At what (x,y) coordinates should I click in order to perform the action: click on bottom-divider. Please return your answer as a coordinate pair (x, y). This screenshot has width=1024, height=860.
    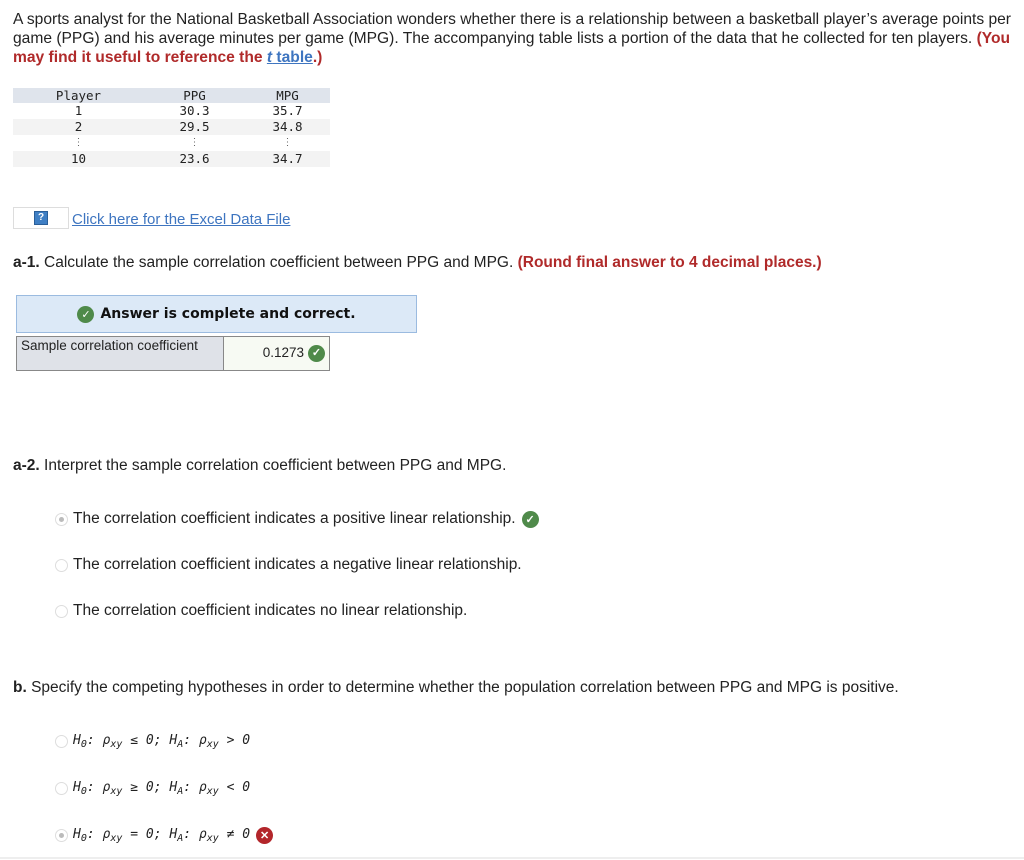
    Looking at the image, I should click on (512, 858).